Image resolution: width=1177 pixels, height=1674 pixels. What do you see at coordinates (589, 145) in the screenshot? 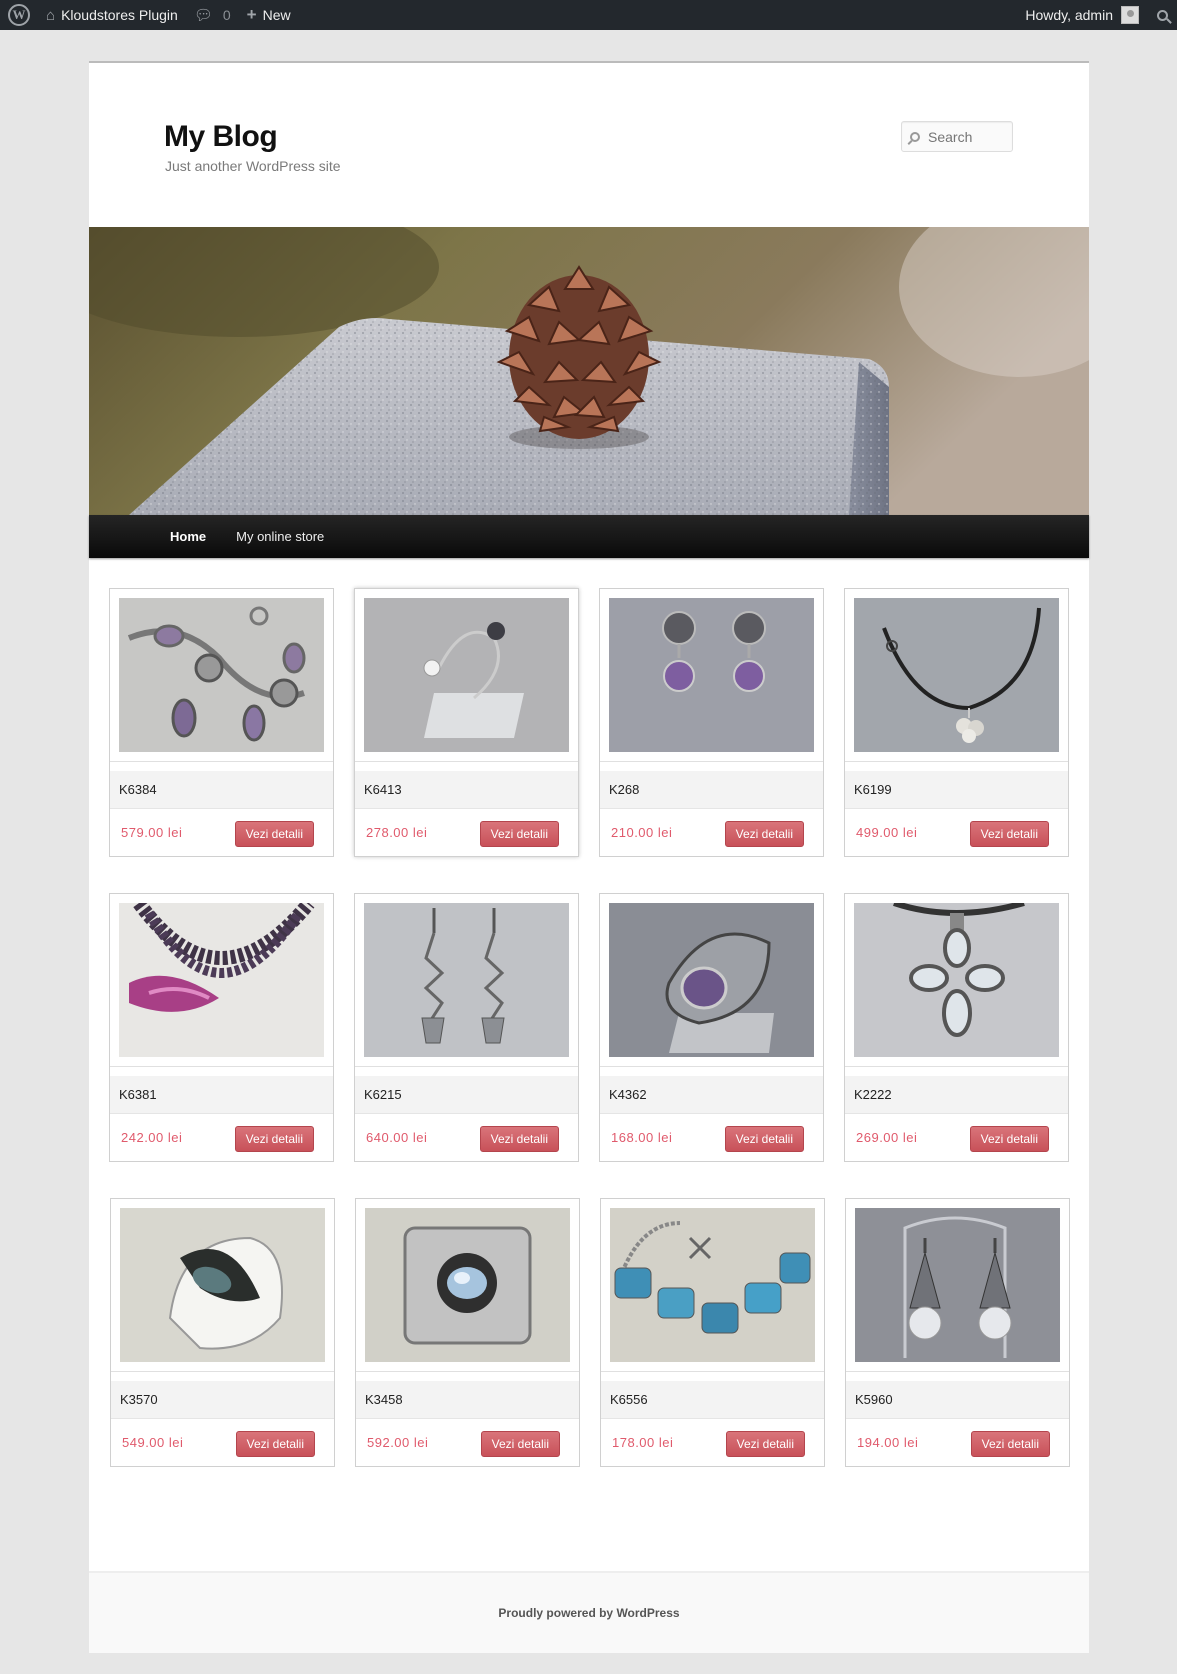
I see `site-header: My Blog Just another WordPress site` at bounding box center [589, 145].